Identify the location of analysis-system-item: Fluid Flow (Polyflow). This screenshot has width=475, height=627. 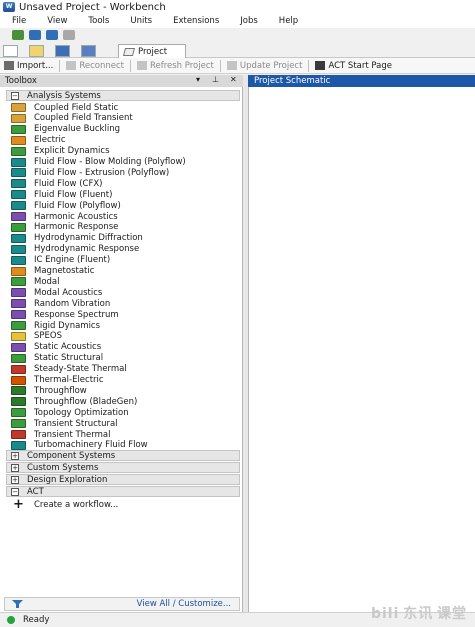
(66, 205).